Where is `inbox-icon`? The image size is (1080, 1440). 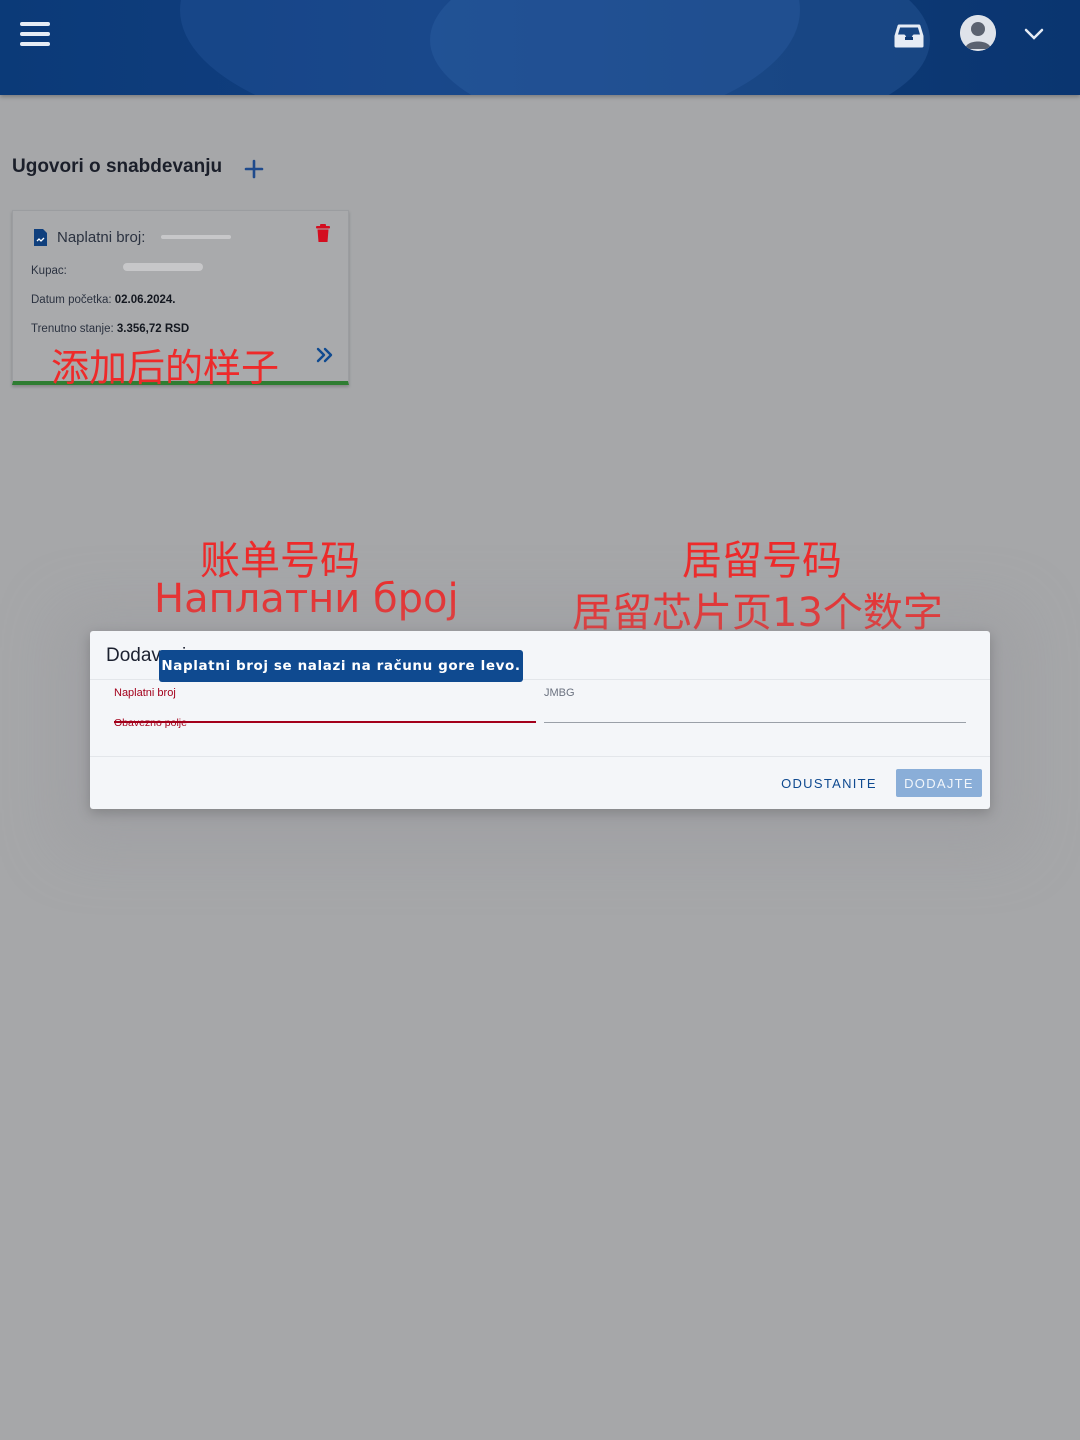
inbox-icon is located at coordinates (909, 36).